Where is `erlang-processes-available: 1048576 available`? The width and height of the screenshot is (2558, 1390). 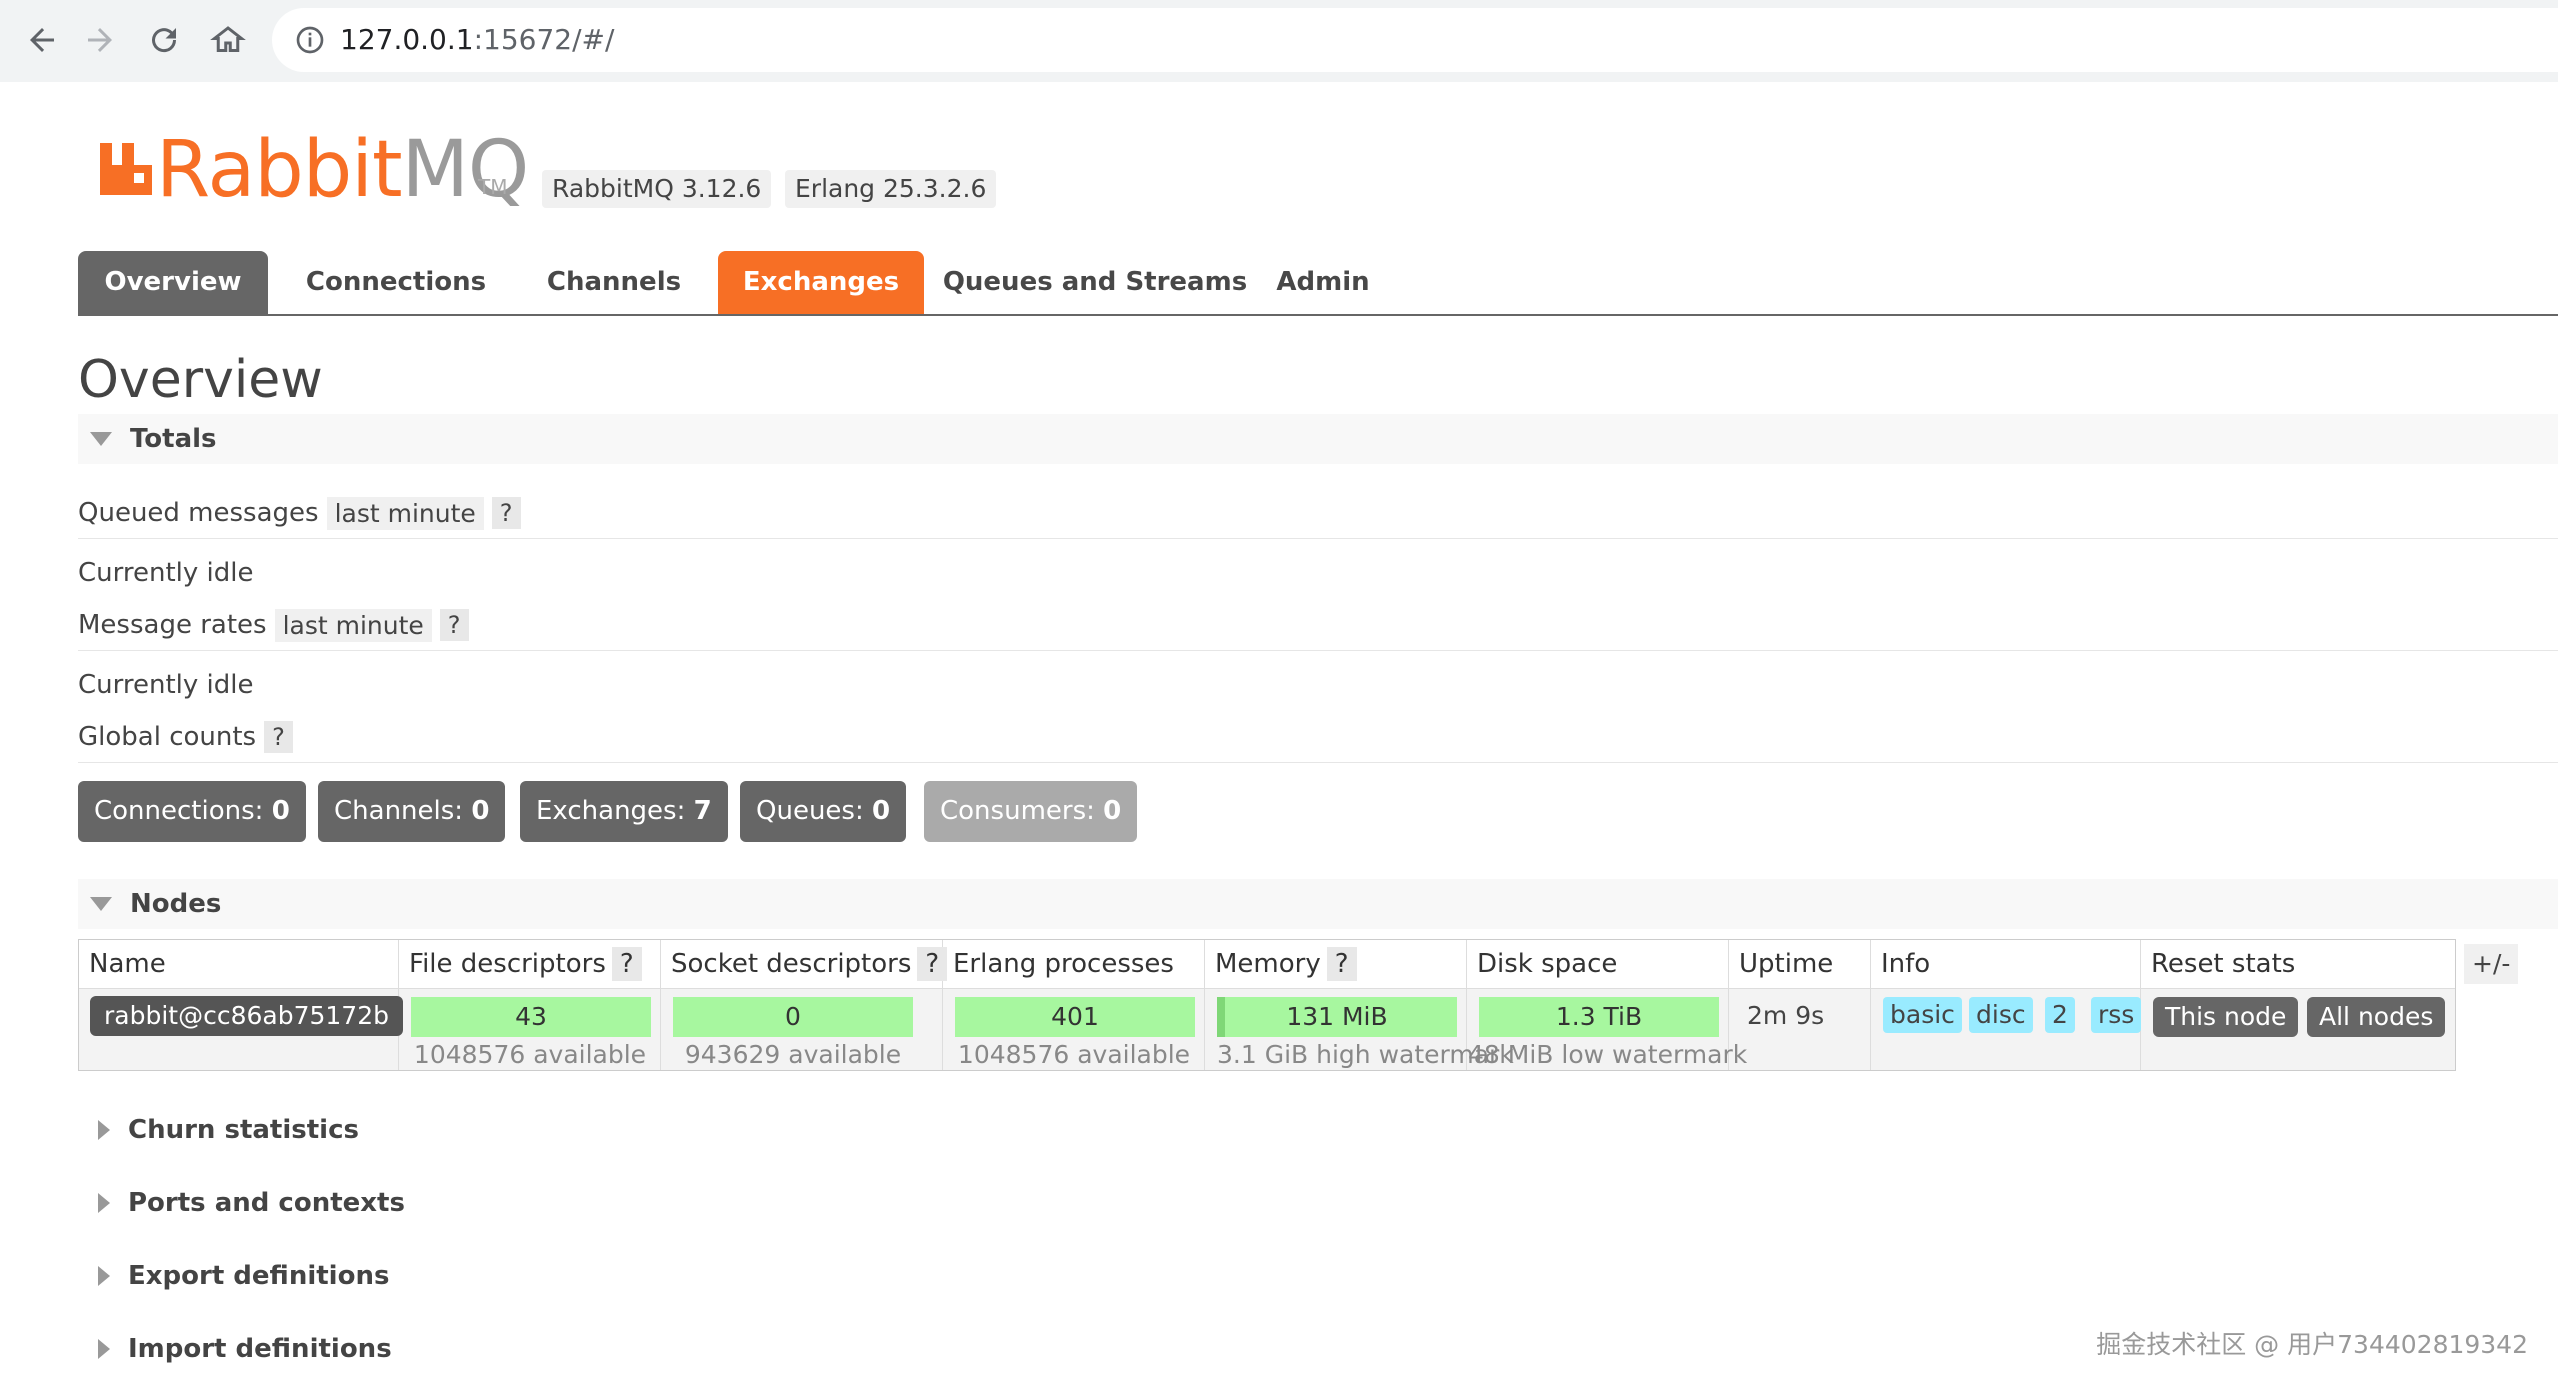
erlang-processes-available: 1048576 available is located at coordinates (1074, 1054).